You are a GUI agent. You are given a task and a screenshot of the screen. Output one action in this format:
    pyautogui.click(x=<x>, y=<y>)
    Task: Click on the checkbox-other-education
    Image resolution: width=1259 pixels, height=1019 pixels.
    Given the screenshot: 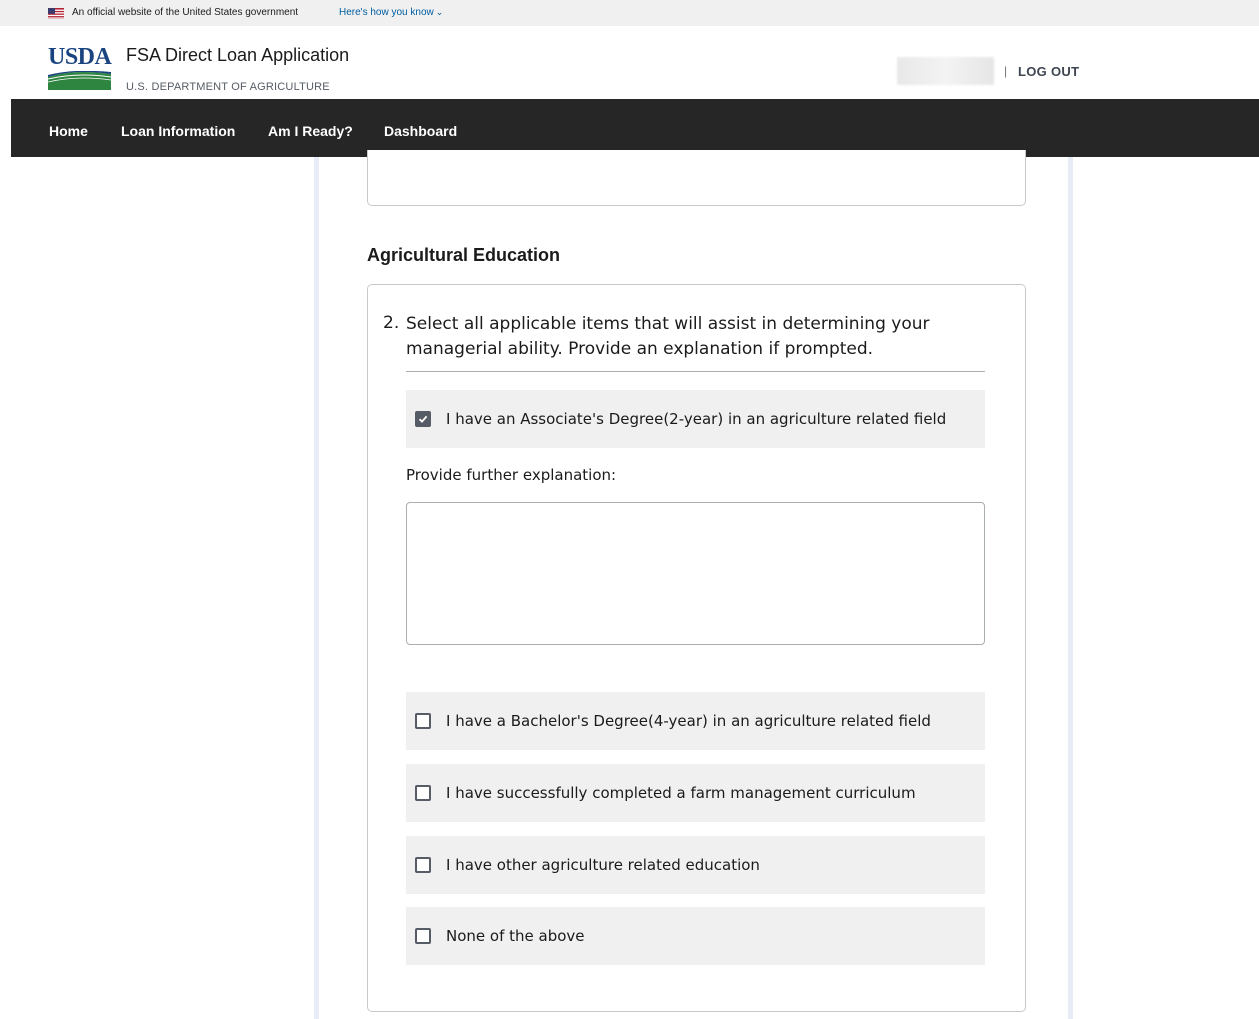 What is the action you would take?
    pyautogui.click(x=423, y=865)
    